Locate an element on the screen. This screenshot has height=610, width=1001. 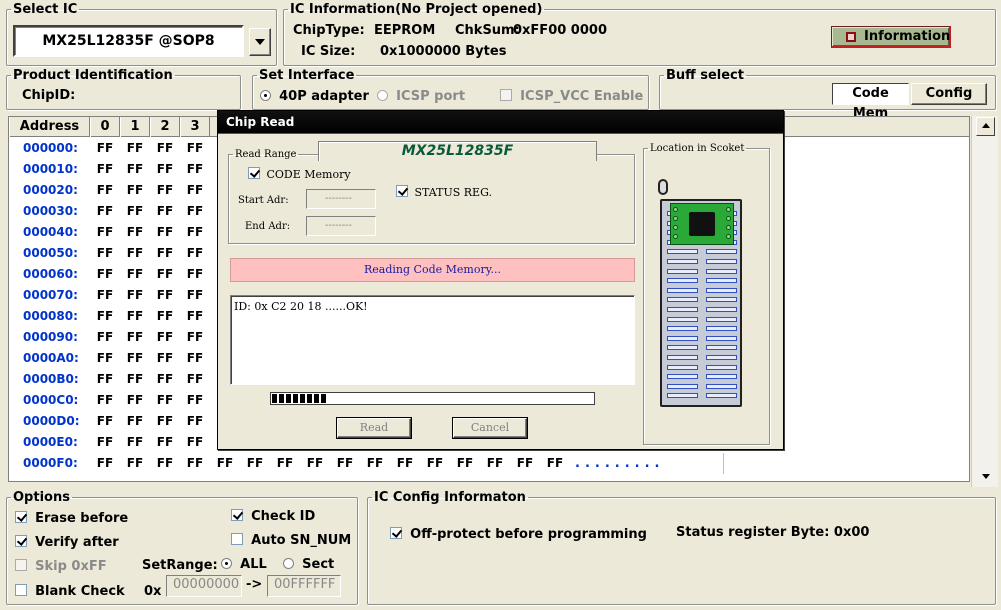
auto-sn-checkbox: Auto SN_NUM is located at coordinates (291, 540).